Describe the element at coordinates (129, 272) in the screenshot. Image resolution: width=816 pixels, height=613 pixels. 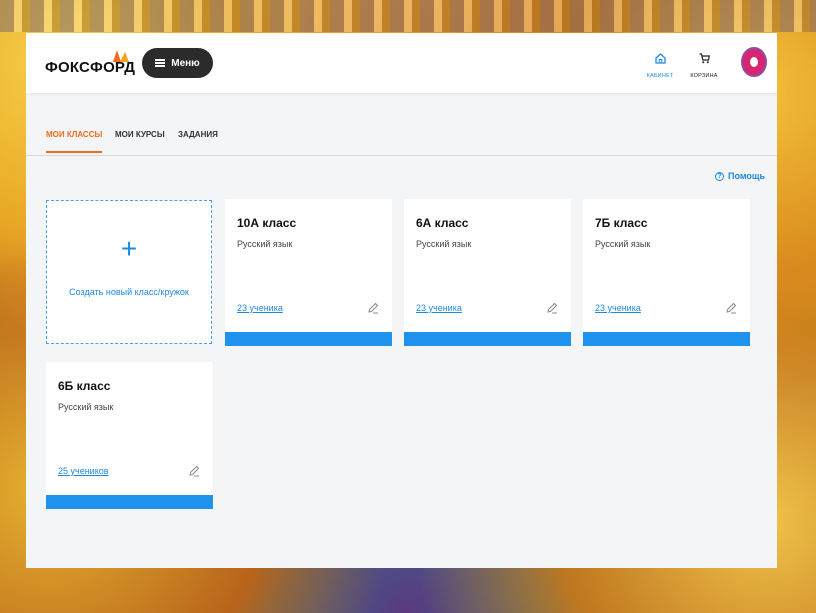
I see `create-class-card: + Создать новый класс/кружок` at that location.